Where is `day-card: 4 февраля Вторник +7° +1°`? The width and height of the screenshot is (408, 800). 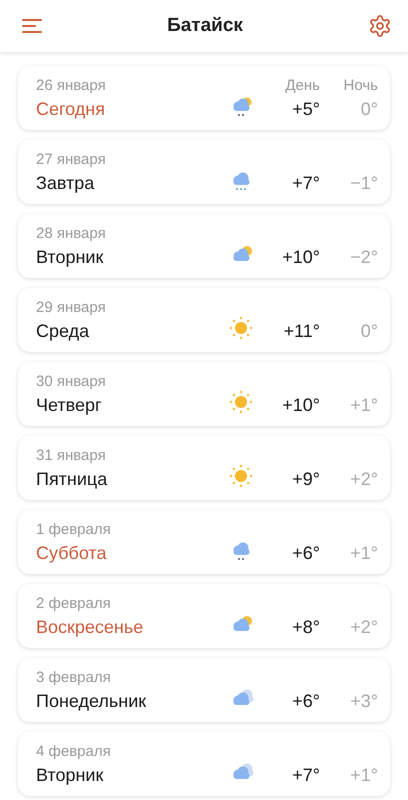
day-card: 4 февраля Вторник +7° +1° is located at coordinates (204, 764).